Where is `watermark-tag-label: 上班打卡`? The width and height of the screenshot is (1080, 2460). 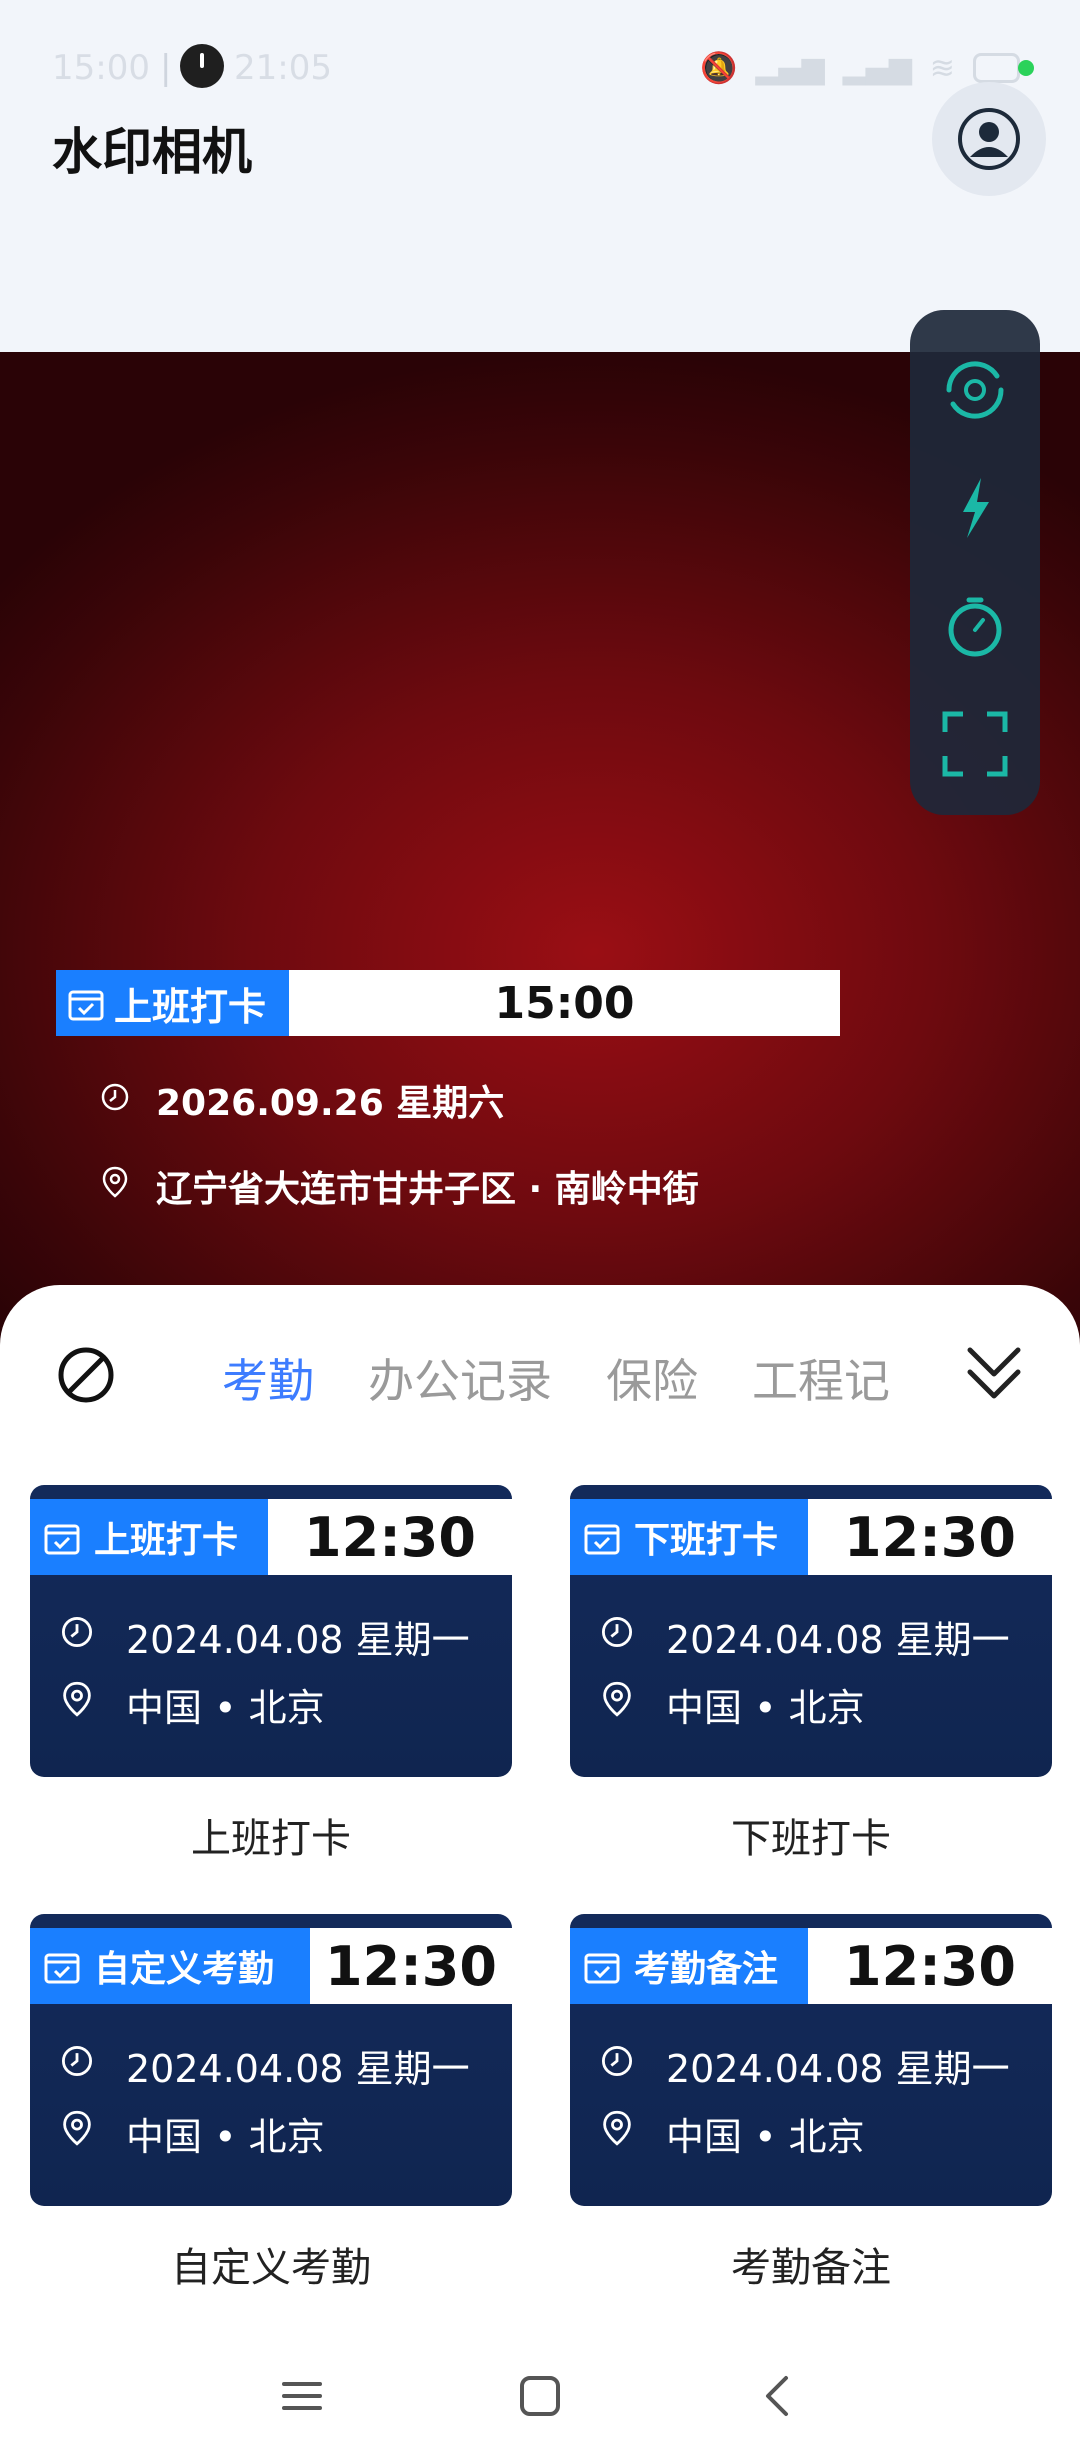
watermark-tag-label: 上班打卡 is located at coordinates (190, 1006).